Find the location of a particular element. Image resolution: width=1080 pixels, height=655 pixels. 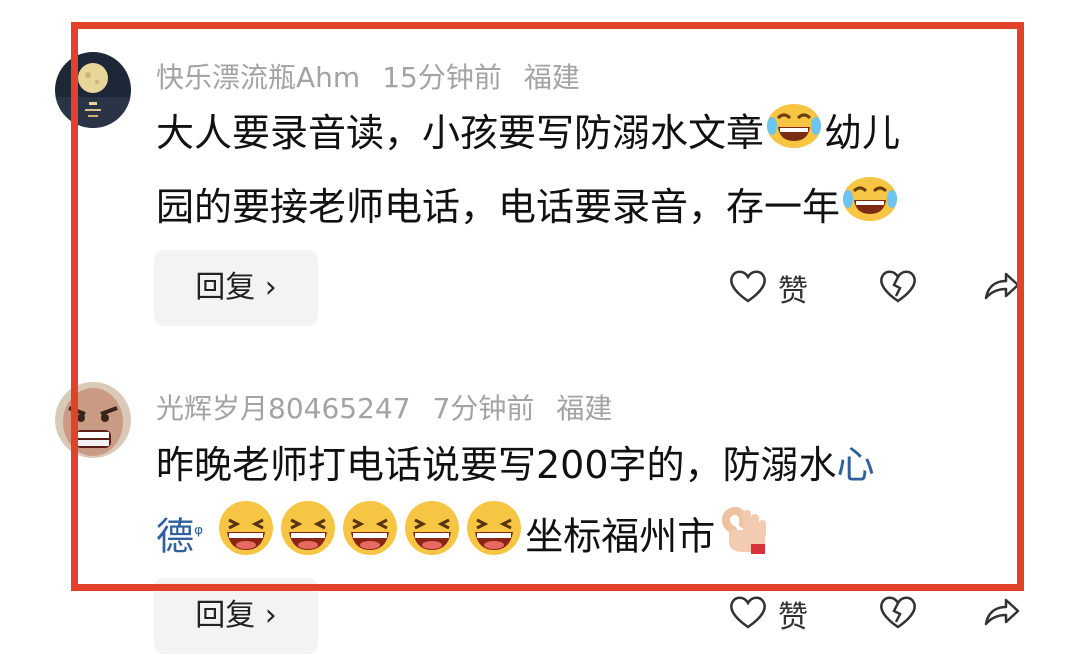

comment-meta: 光辉岁月80465247 7分钟前 福建 is located at coordinates (395, 407).